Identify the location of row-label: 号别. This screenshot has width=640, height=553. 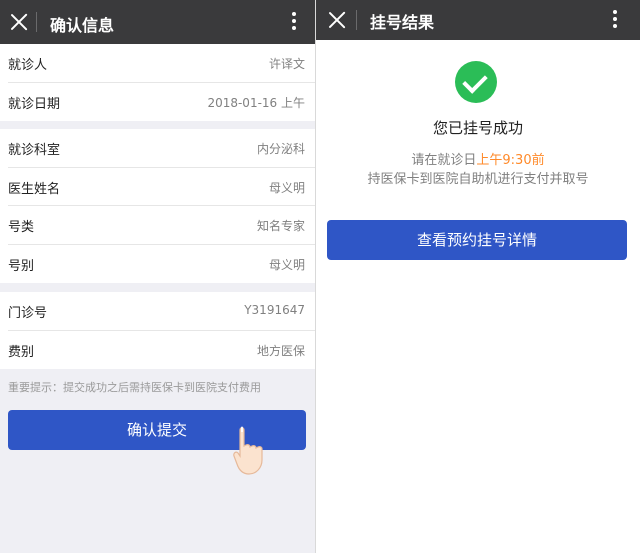
(21, 266).